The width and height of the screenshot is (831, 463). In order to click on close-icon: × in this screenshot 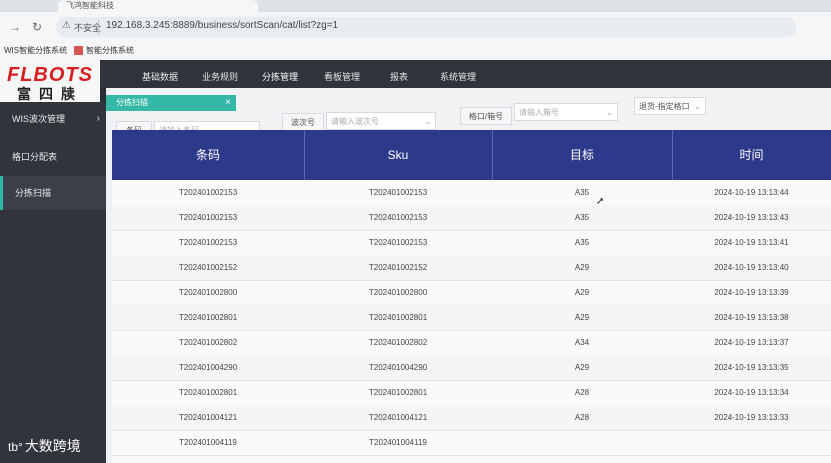, I will do `click(228, 103)`.